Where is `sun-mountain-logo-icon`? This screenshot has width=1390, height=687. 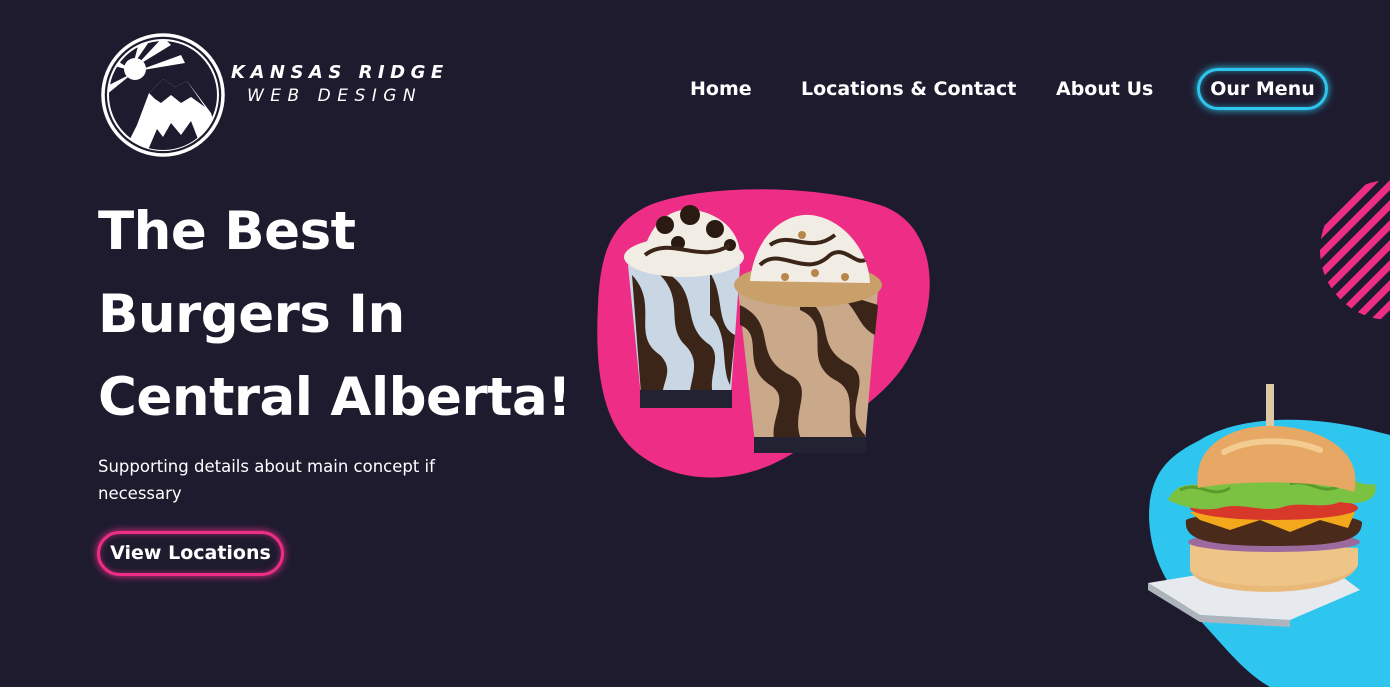 sun-mountain-logo-icon is located at coordinates (163, 95).